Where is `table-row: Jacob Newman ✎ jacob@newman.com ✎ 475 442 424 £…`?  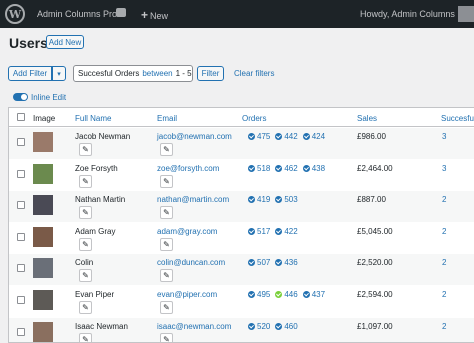
table-row: Jacob Newman ✎ jacob@newman.com ✎ 475 442 424 £… is located at coordinates (241, 143).